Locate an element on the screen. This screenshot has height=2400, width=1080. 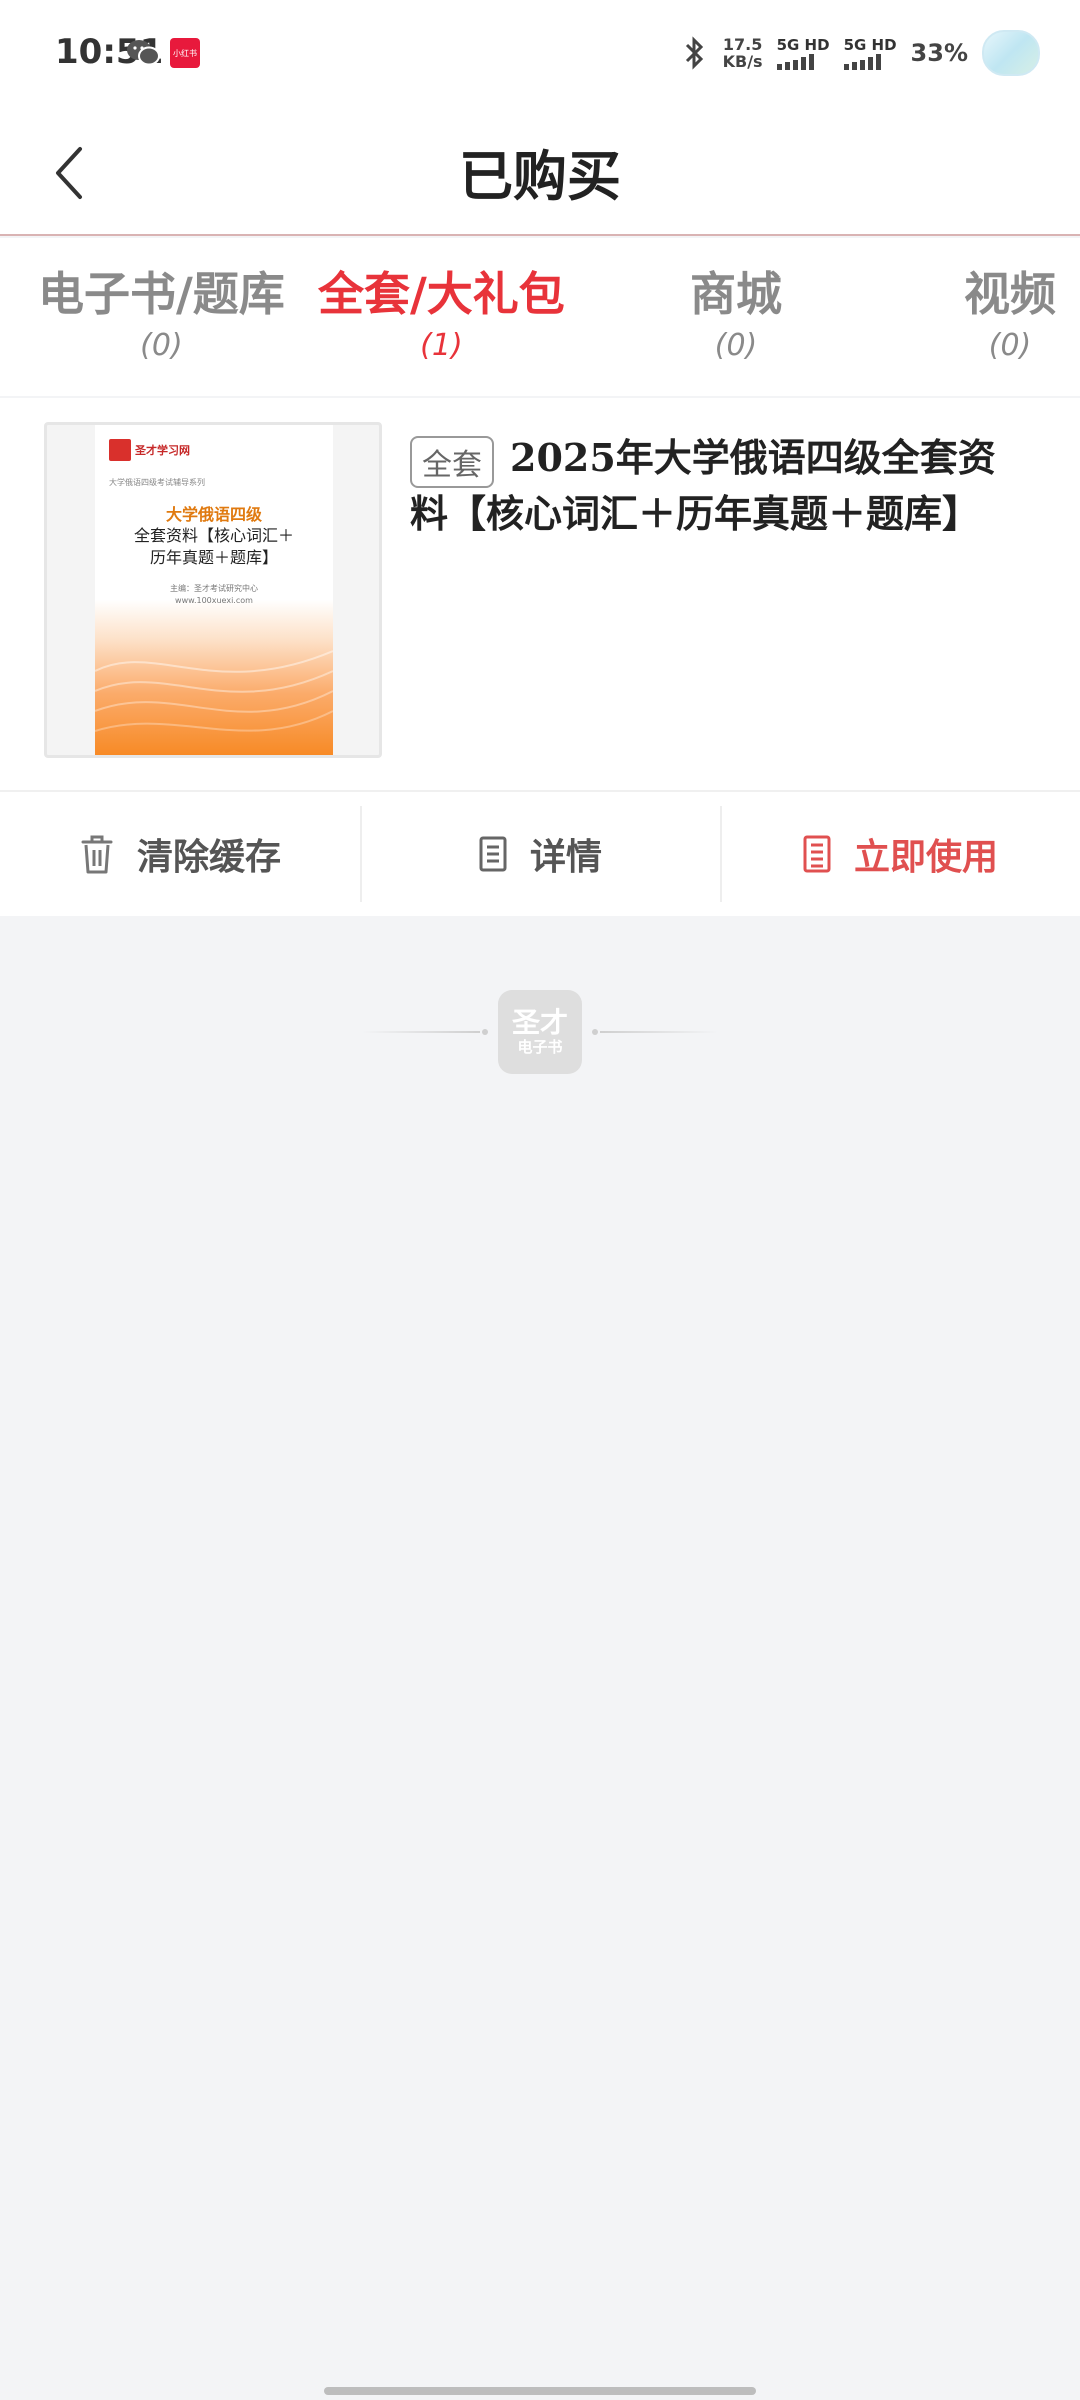
net-speed-unit: KB/s is located at coordinates (742, 61).